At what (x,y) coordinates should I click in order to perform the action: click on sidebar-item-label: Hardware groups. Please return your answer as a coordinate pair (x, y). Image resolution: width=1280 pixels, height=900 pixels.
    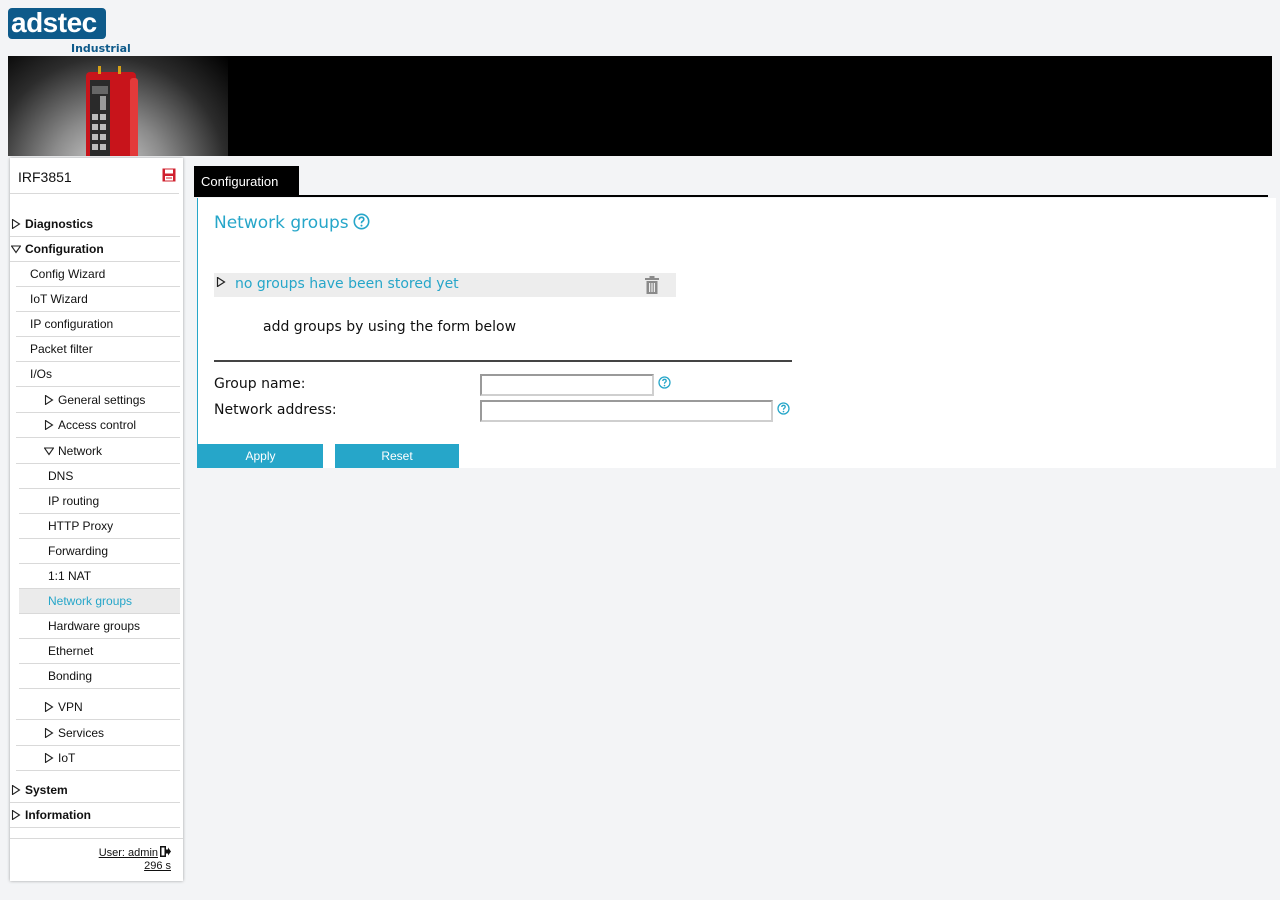
    Looking at the image, I should click on (94, 626).